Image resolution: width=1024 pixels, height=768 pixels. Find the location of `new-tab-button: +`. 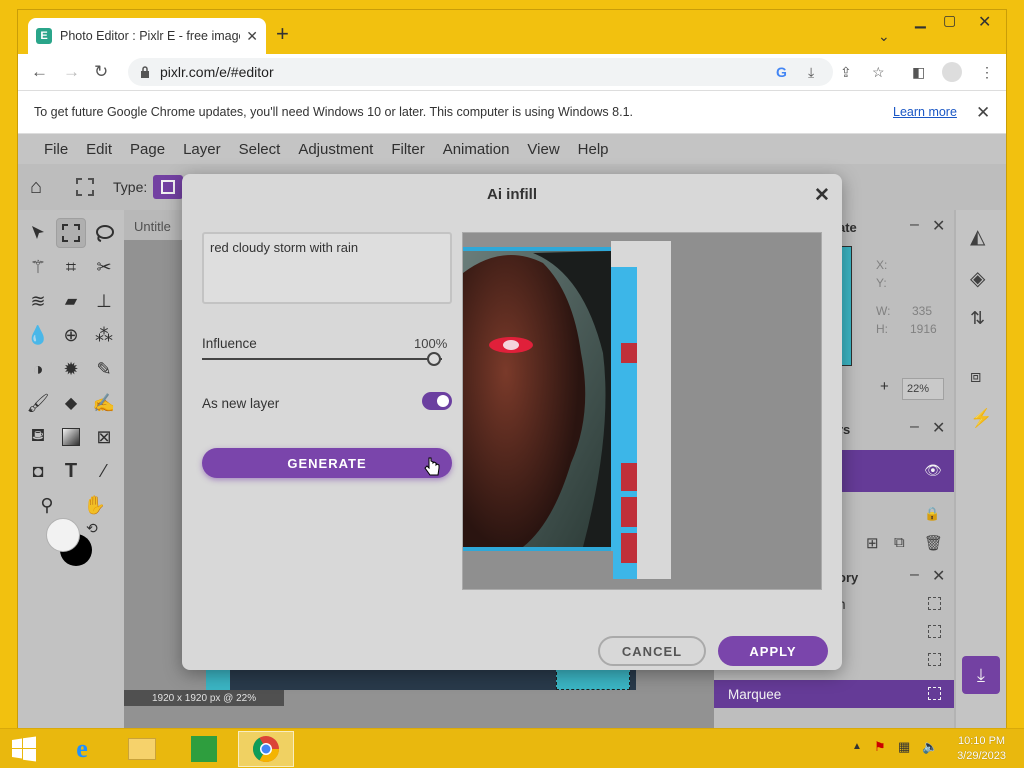

new-tab-button: + is located at coordinates (282, 34).